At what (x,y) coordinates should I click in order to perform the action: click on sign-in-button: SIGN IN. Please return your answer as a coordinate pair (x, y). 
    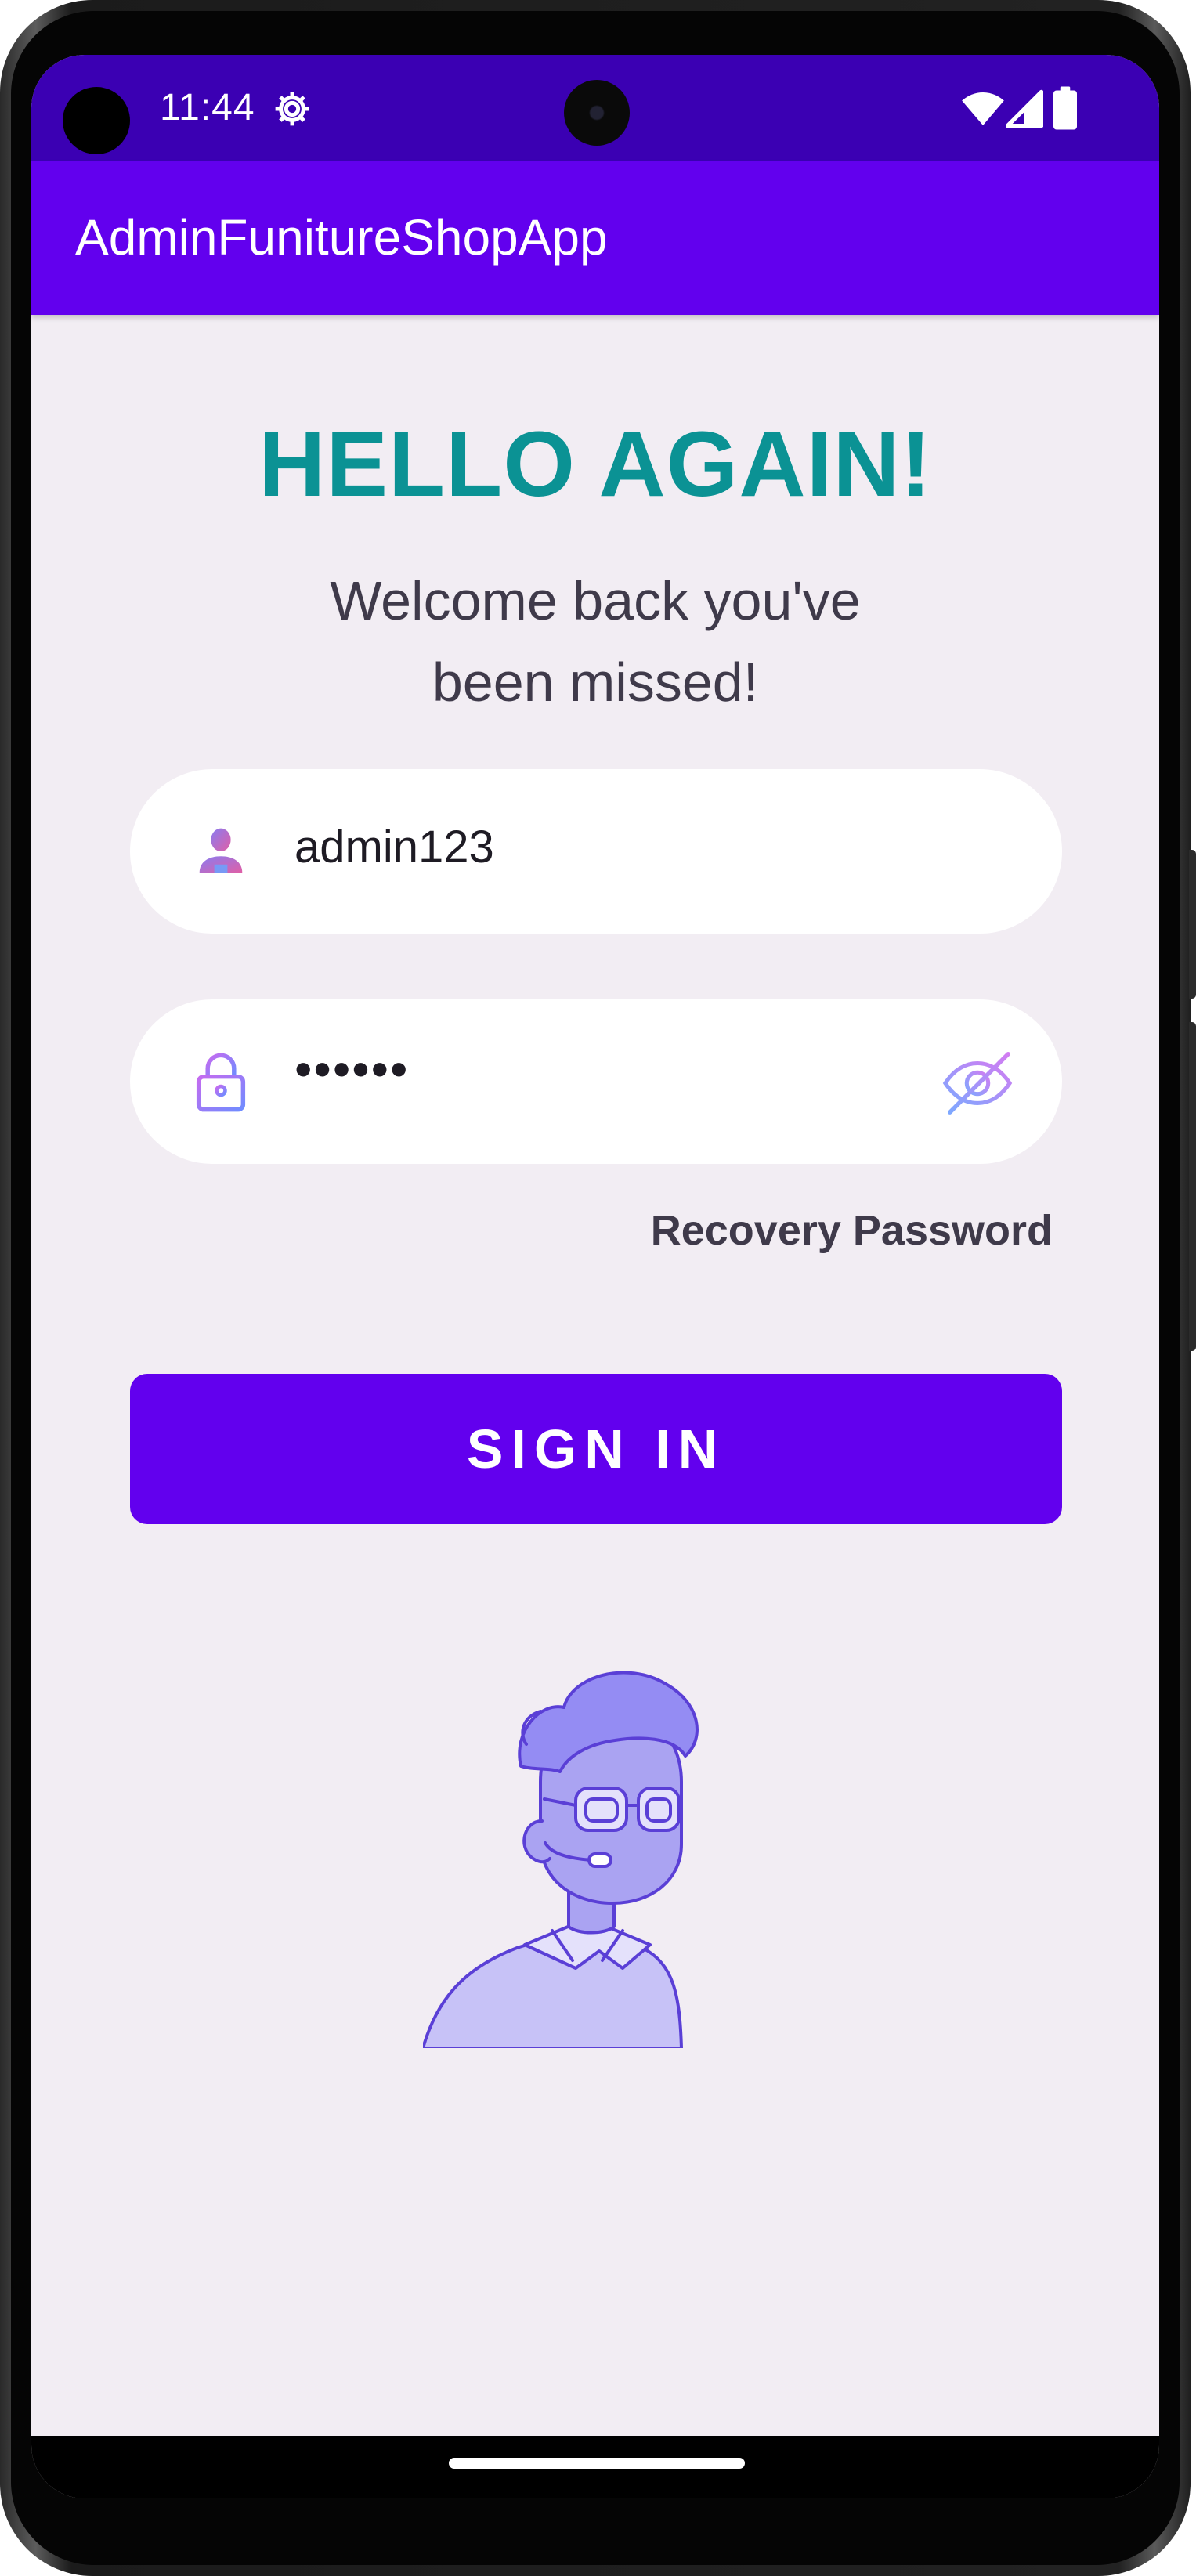
    Looking at the image, I should click on (596, 1449).